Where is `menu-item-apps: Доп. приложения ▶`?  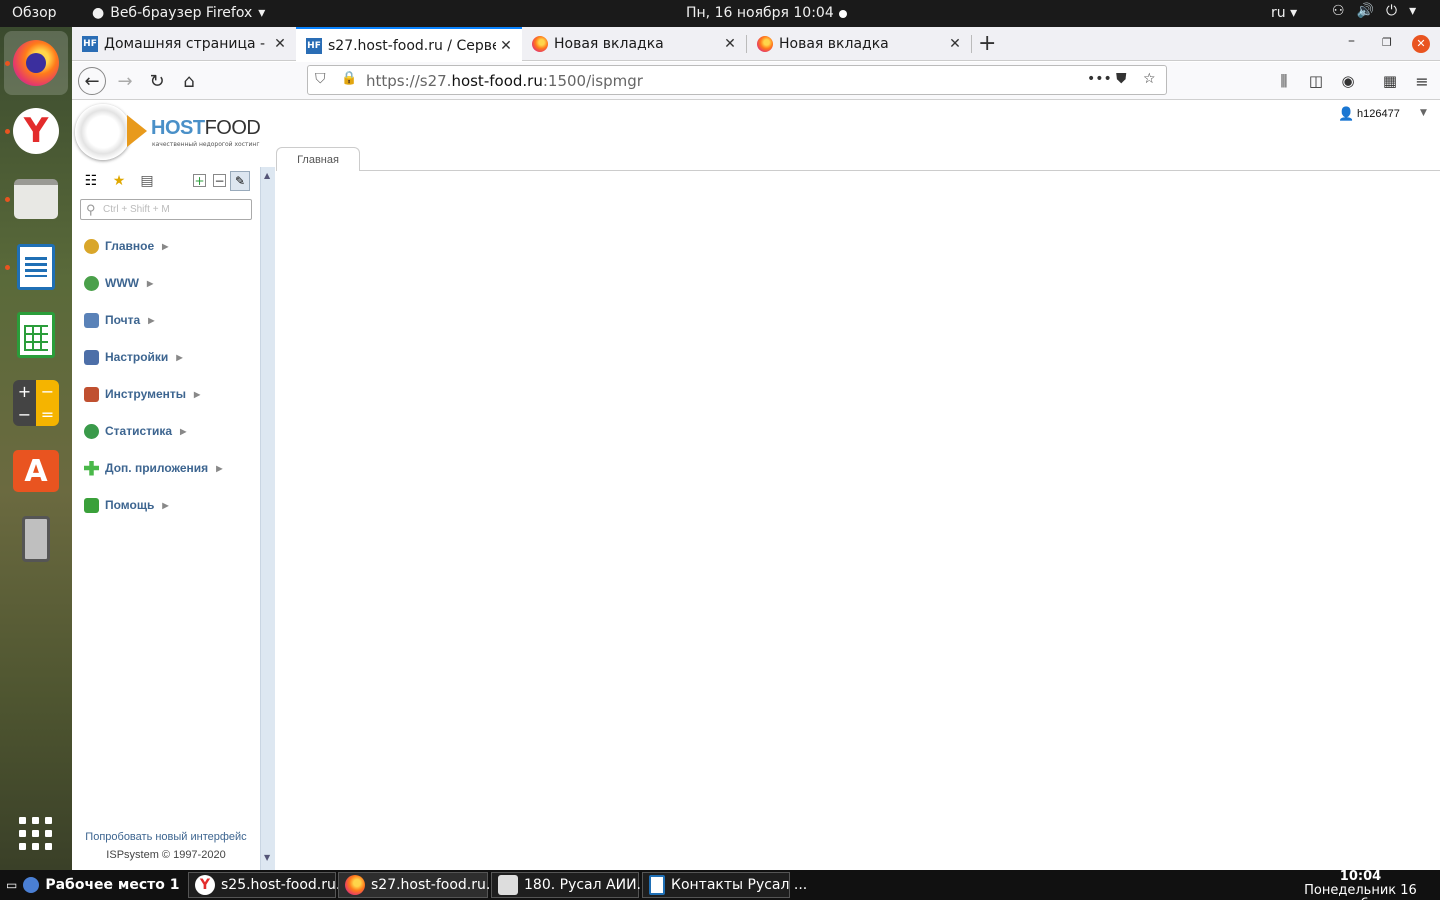
menu-item-apps: Доп. приложения ▶ is located at coordinates (153, 468).